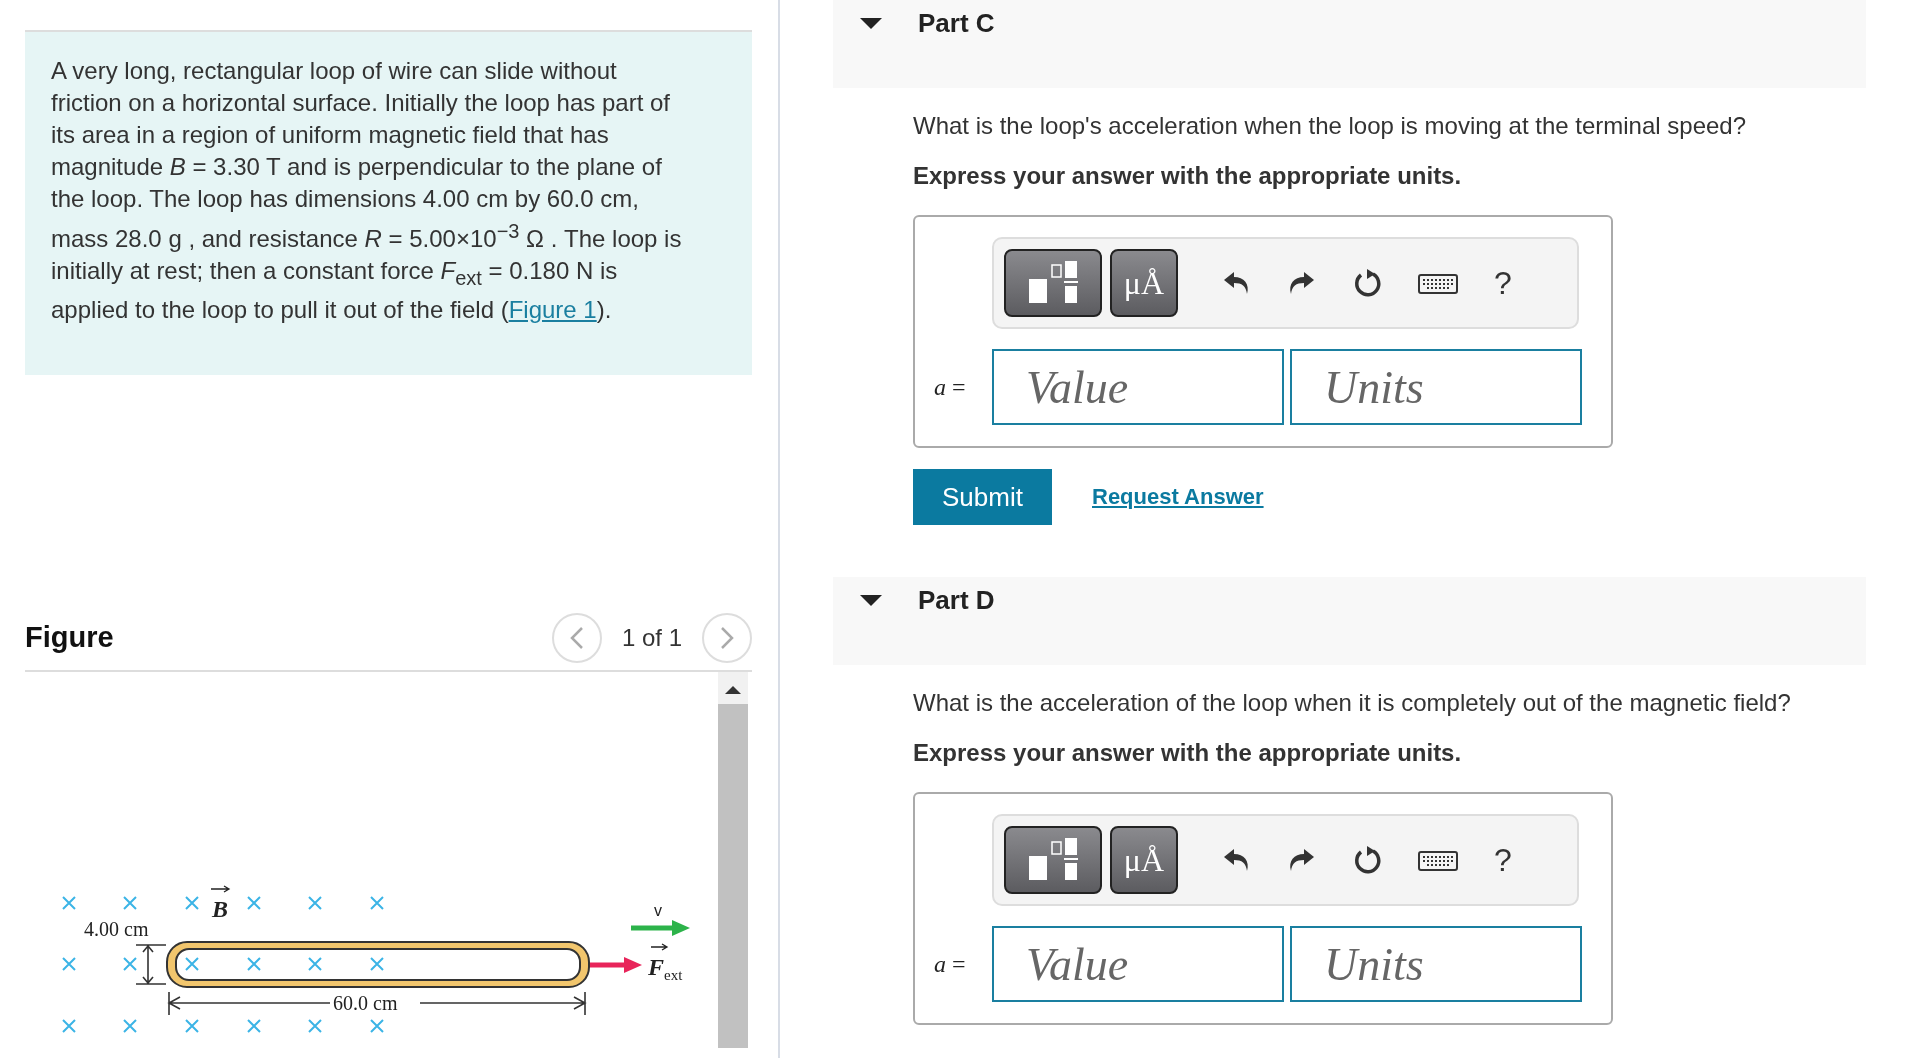 The width and height of the screenshot is (1922, 1058). Describe the element at coordinates (956, 600) in the screenshot. I see `part-title: Part D` at that location.